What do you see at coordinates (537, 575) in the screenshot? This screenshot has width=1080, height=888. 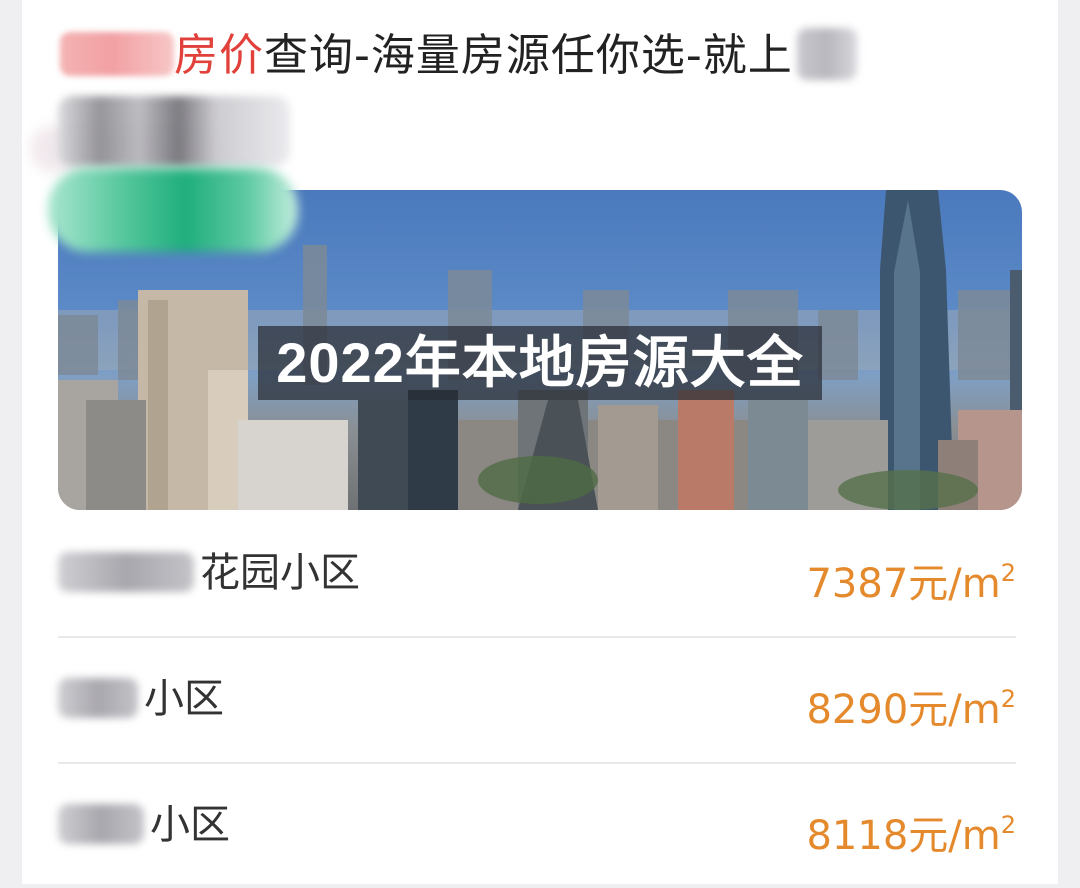 I see `list-item: 花园小区 7387元/m2` at bounding box center [537, 575].